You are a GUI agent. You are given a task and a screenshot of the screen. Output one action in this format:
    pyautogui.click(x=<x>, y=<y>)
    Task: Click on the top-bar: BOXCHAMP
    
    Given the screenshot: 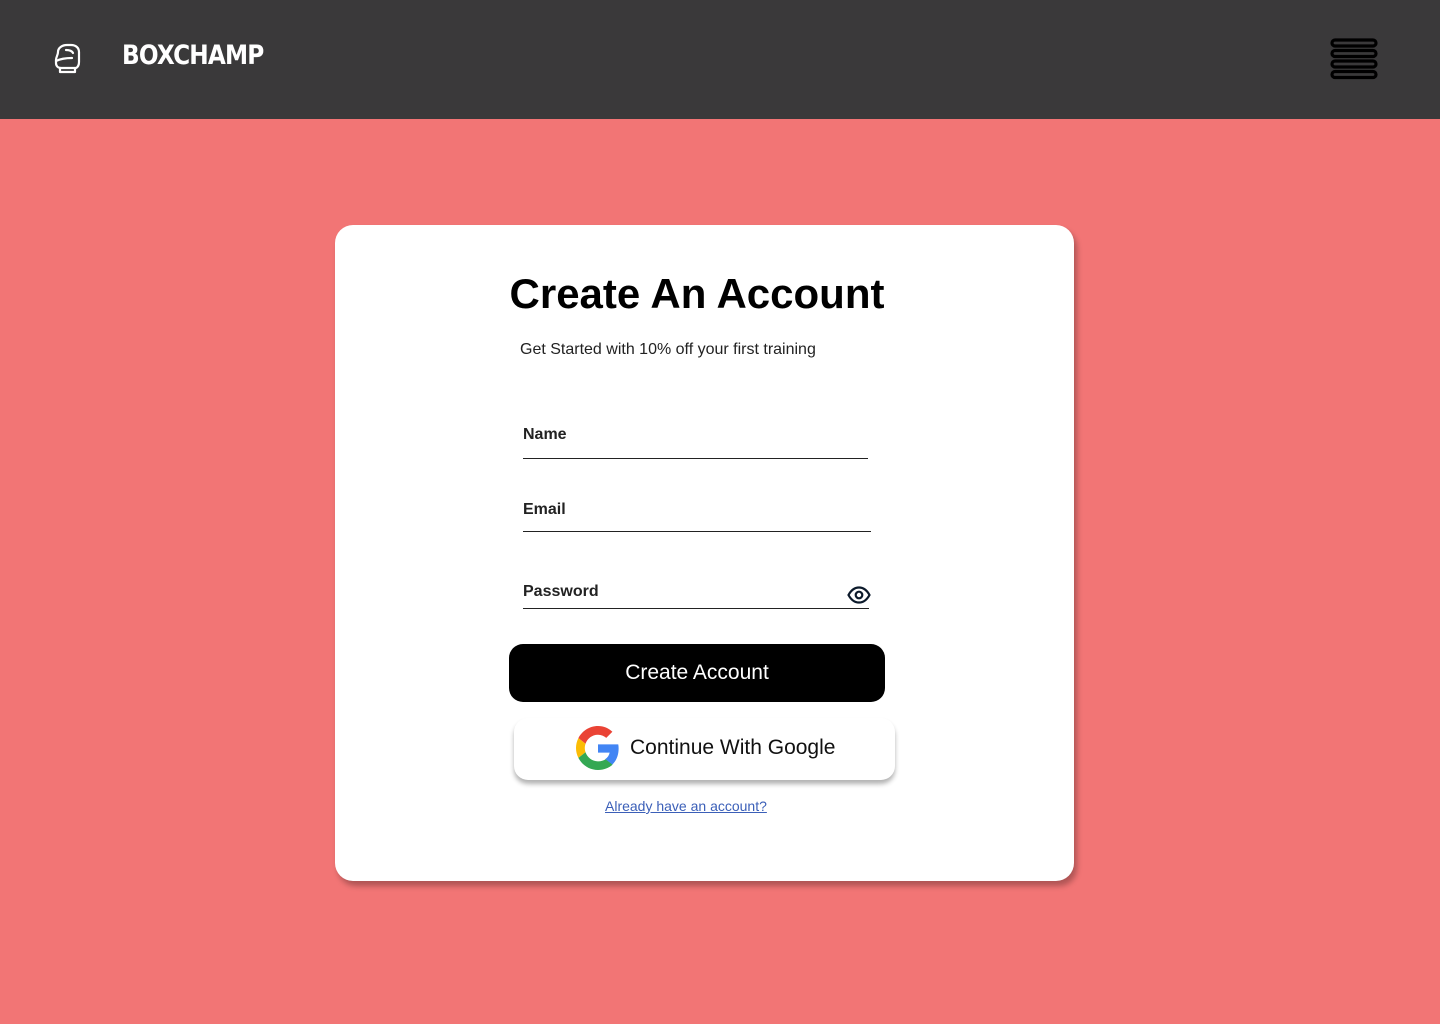 What is the action you would take?
    pyautogui.click(x=720, y=59)
    